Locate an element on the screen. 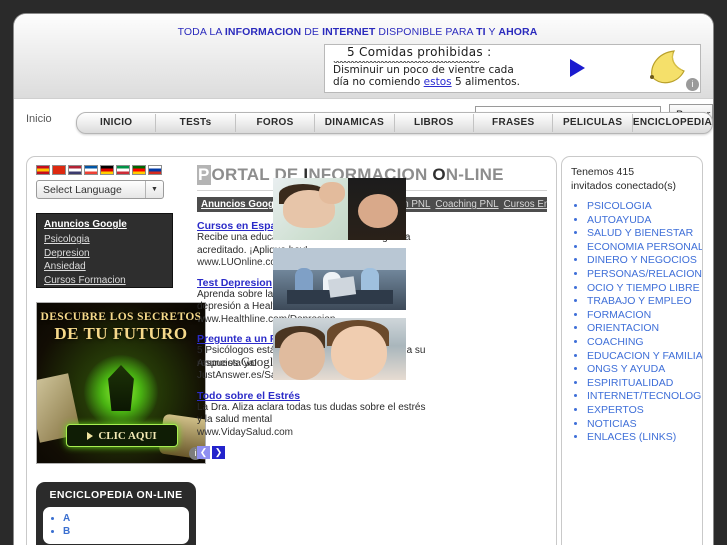  banner-ad-title: 5 Comidas prohibidas : is located at coordinates (419, 52).